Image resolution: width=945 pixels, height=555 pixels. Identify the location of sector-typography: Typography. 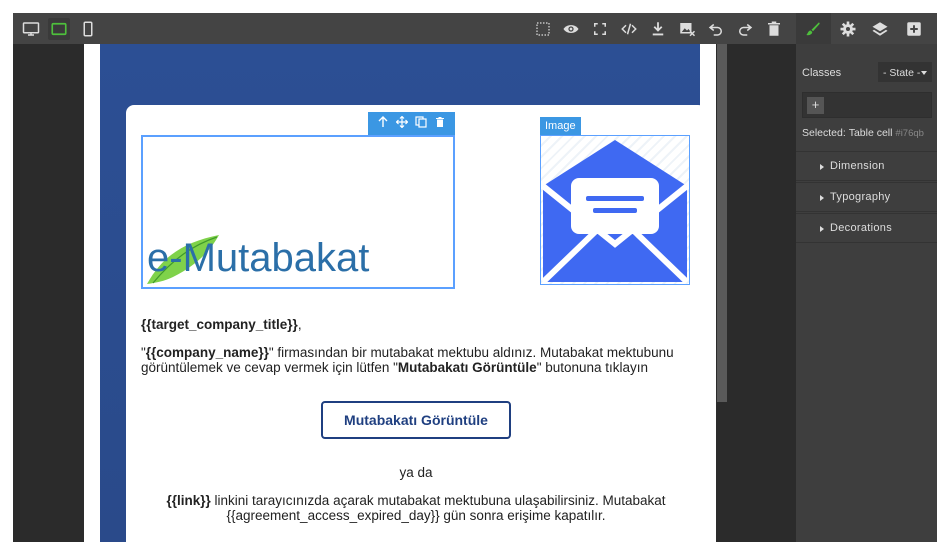
(866, 197).